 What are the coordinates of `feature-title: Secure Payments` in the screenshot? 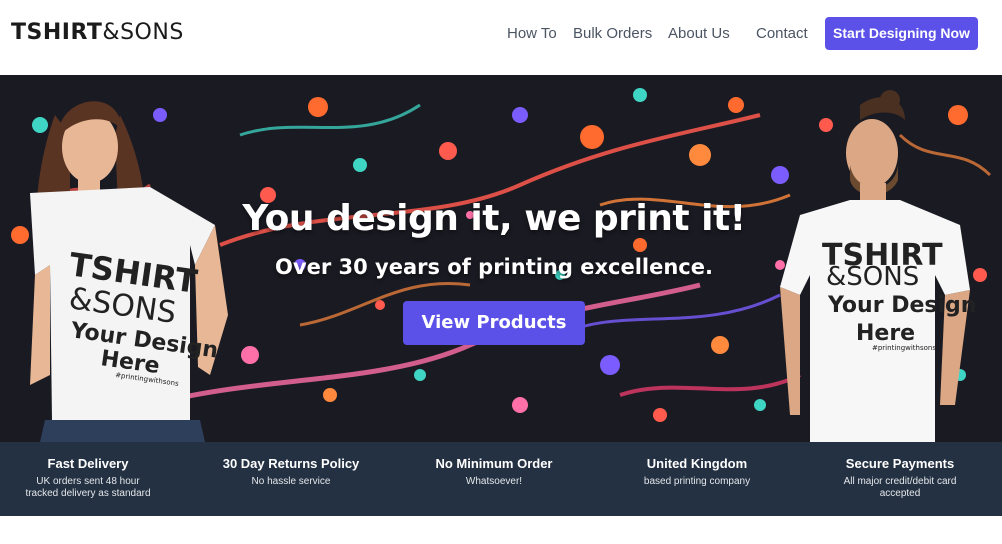 It's located at (900, 463).